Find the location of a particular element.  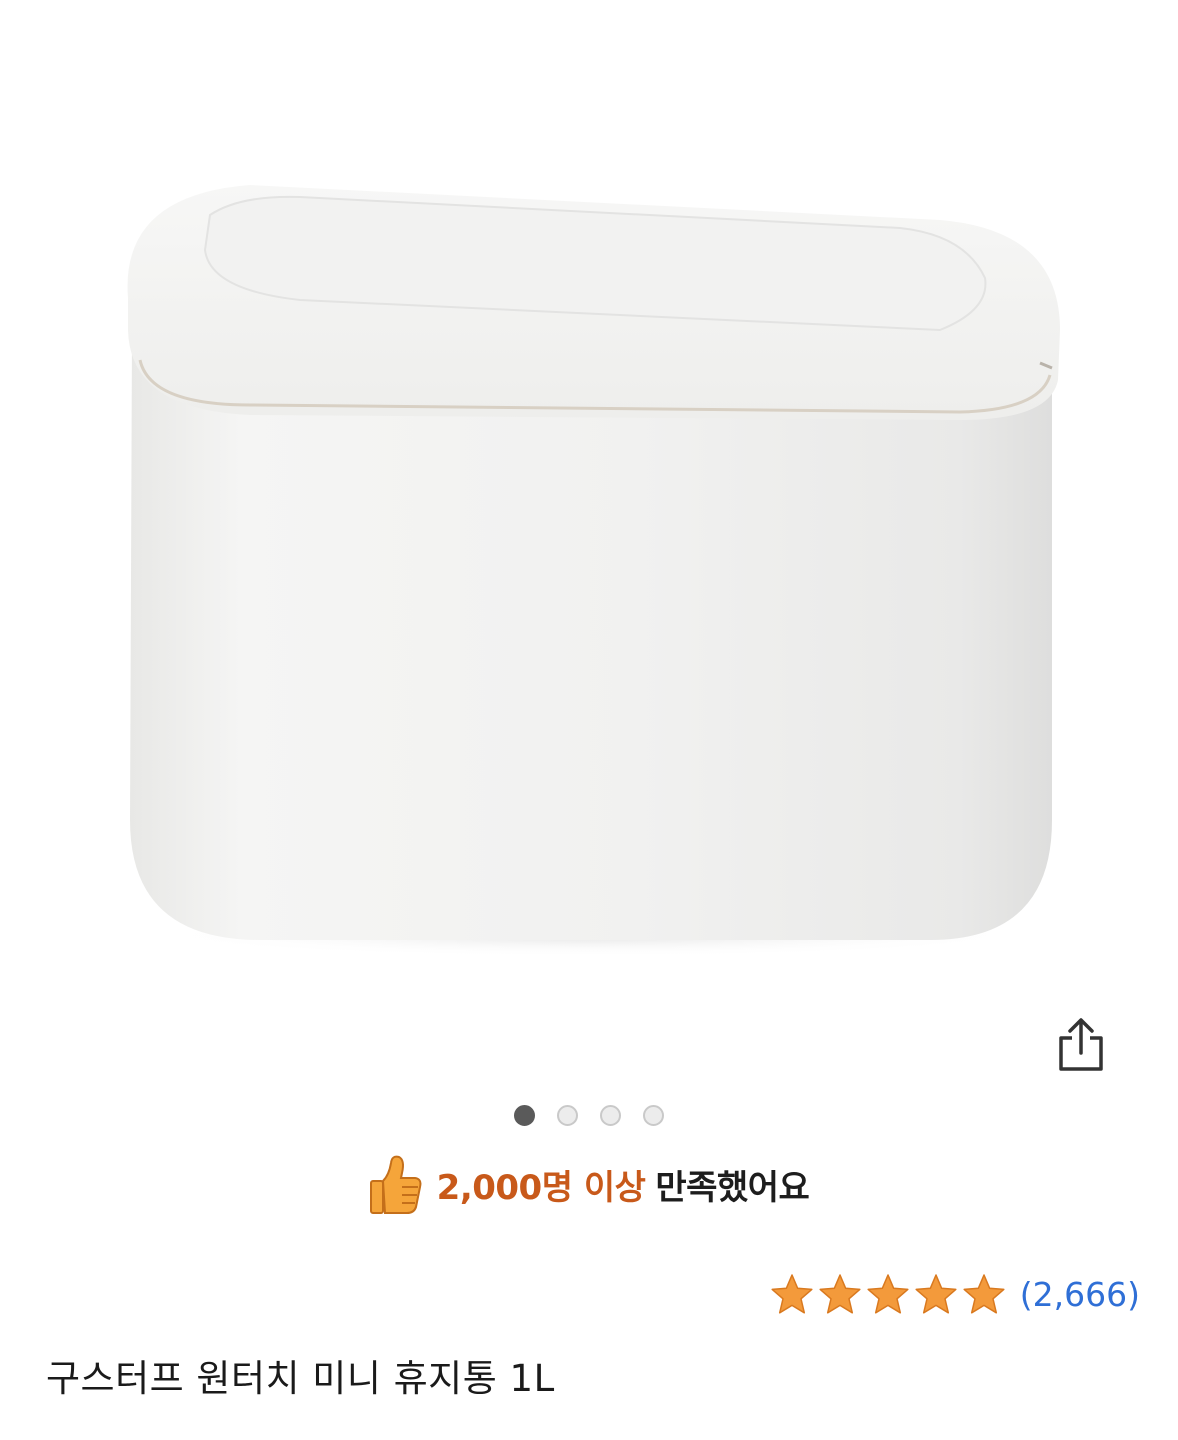

product-title: 구스터프 원터치 미니 휴지통 1L is located at coordinates (300, 1378).